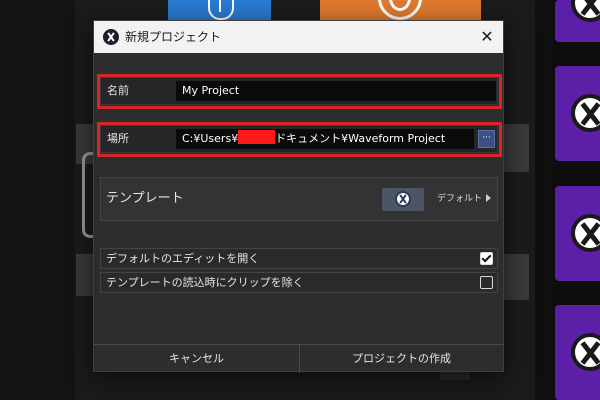 The width and height of the screenshot is (600, 400). Describe the element at coordinates (37, 200) in the screenshot. I see `background-left-panel` at that location.